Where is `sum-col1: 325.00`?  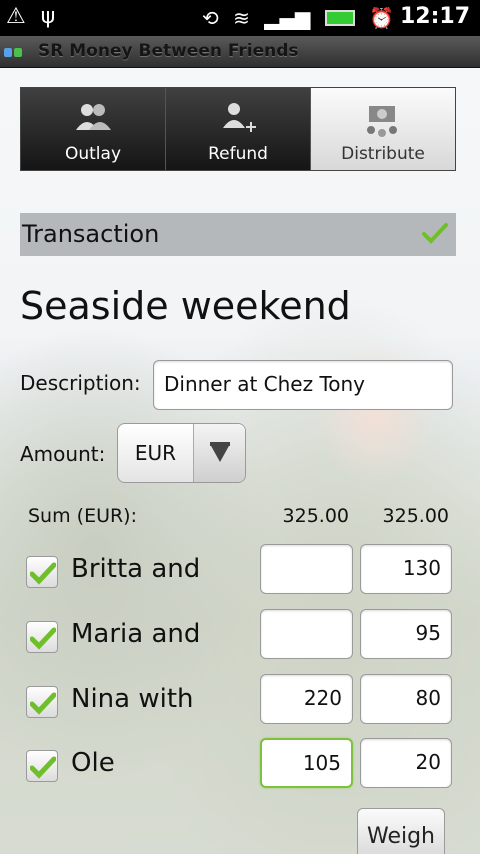 sum-col1: 325.00 is located at coordinates (315, 516).